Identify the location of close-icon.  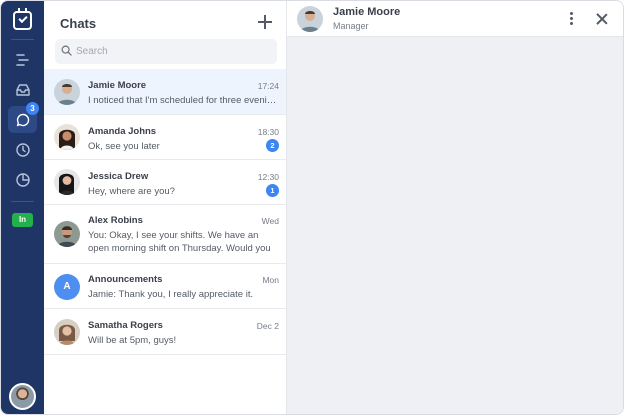
(602, 19).